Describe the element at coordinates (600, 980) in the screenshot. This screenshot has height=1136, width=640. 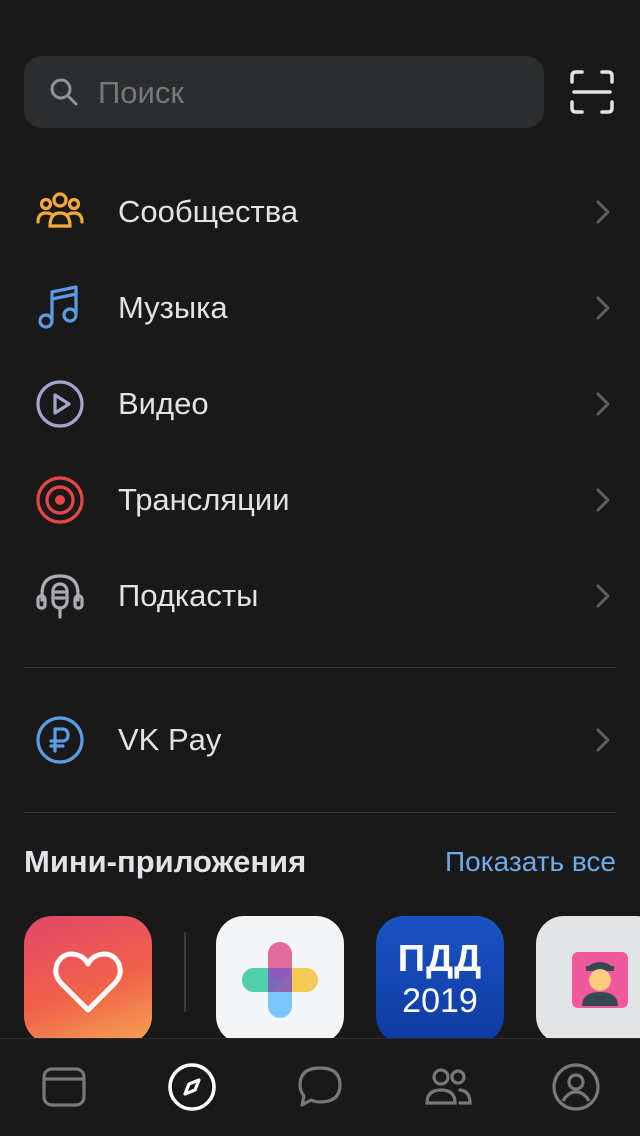
I see `pilot-emoji-icon` at that location.